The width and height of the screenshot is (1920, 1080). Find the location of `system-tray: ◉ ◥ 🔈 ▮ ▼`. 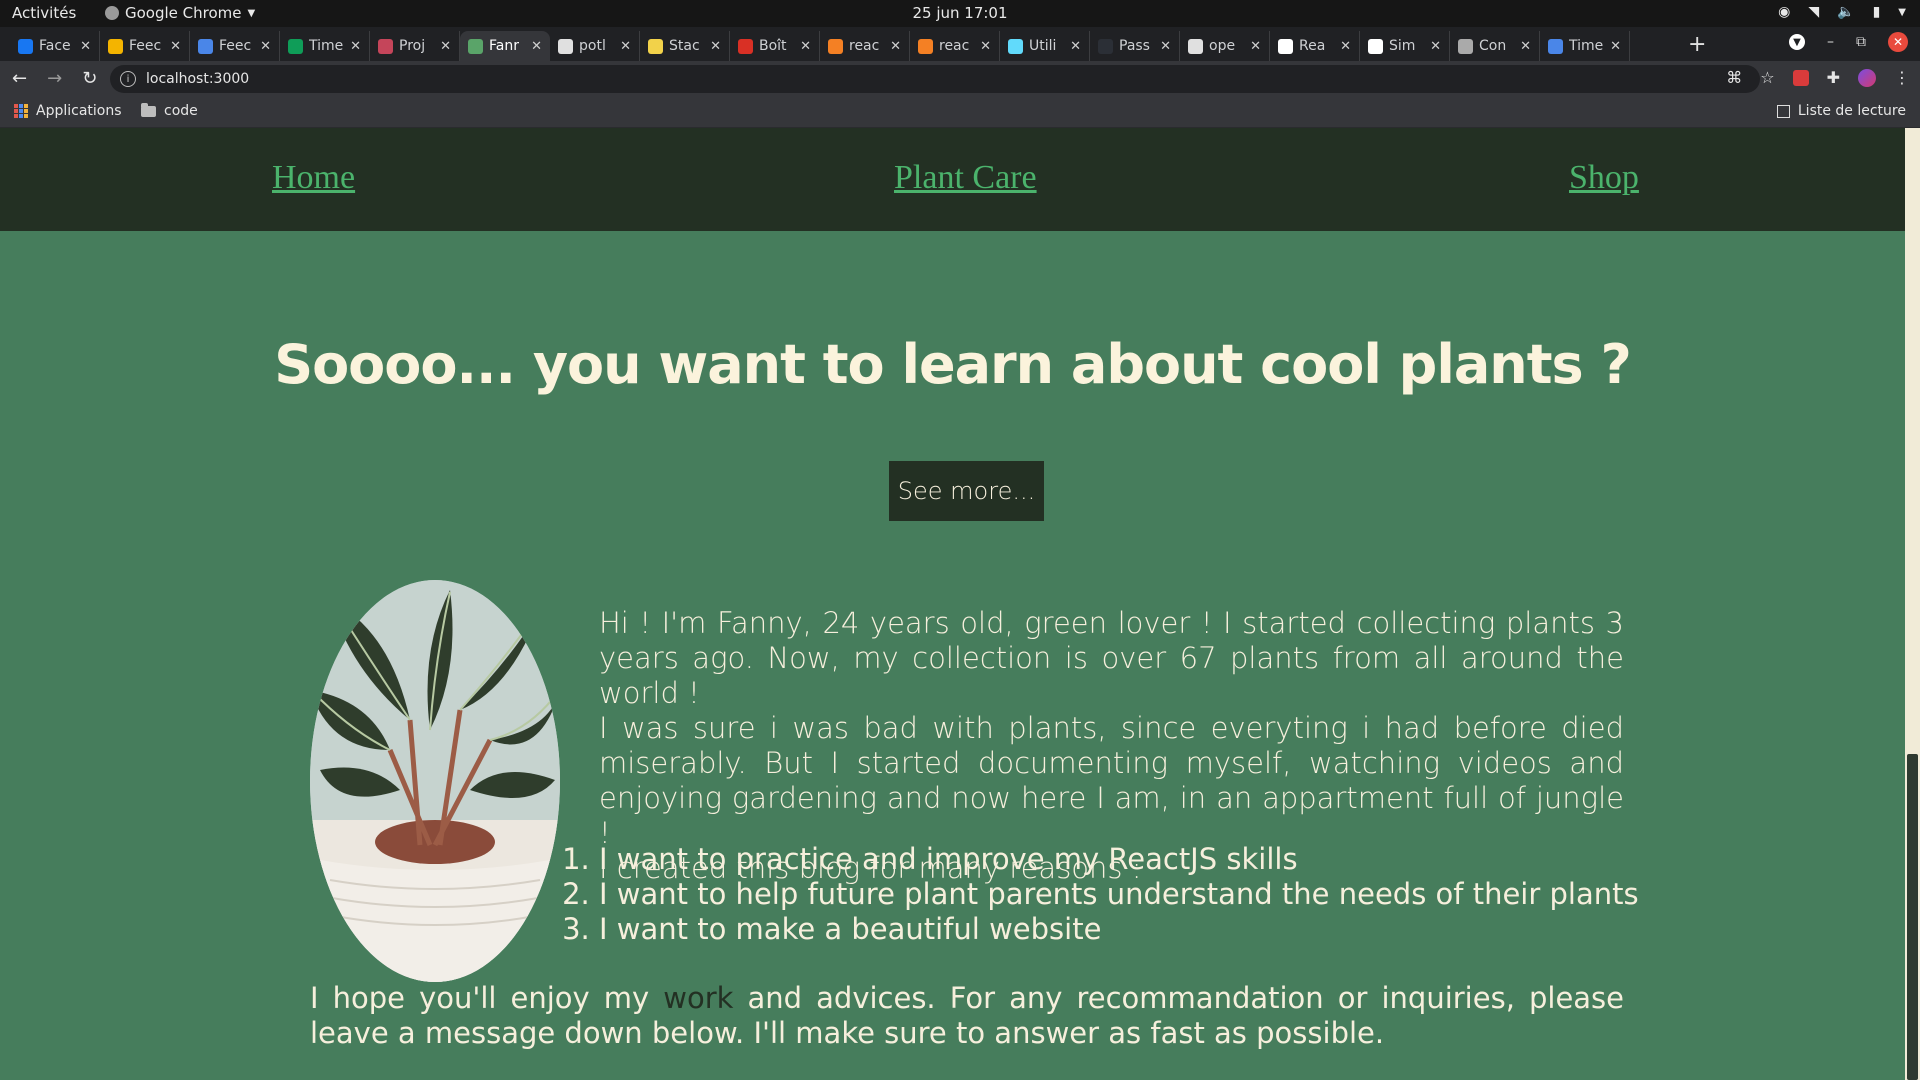

system-tray: ◉ ◥ 🔈 ▮ ▼ is located at coordinates (1842, 12).